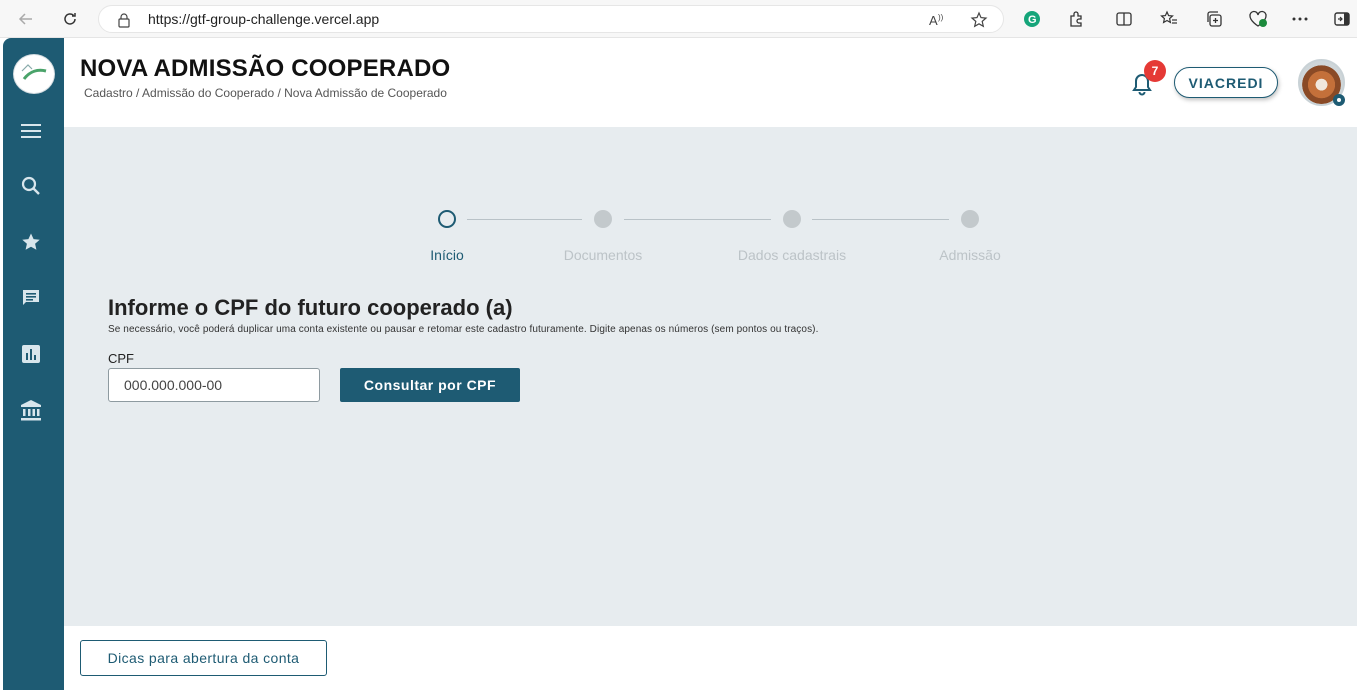  What do you see at coordinates (310, 307) in the screenshot?
I see `form-title: Informe o CPF do futuro cooperado (a)` at bounding box center [310, 307].